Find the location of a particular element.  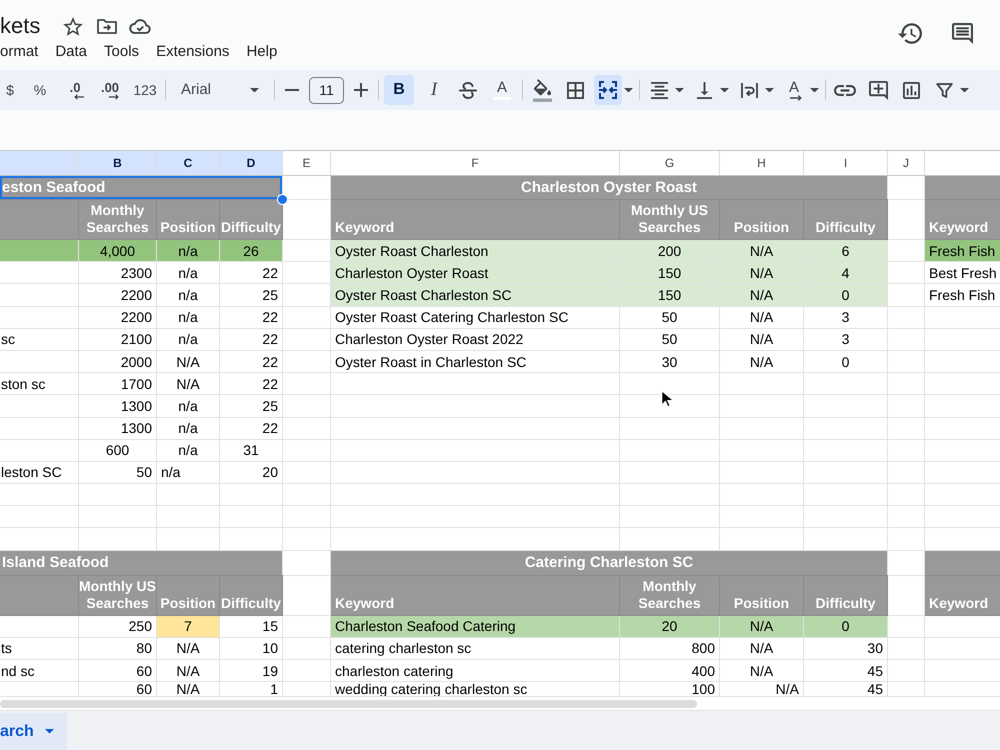

column-header: B is located at coordinates (118, 163).